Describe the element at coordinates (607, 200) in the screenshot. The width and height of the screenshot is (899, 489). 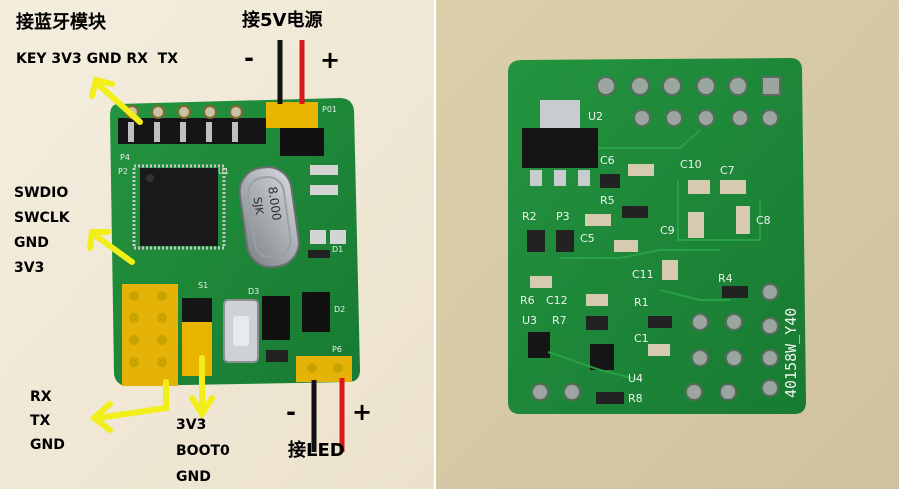
I see `silk-r5: R5` at that location.